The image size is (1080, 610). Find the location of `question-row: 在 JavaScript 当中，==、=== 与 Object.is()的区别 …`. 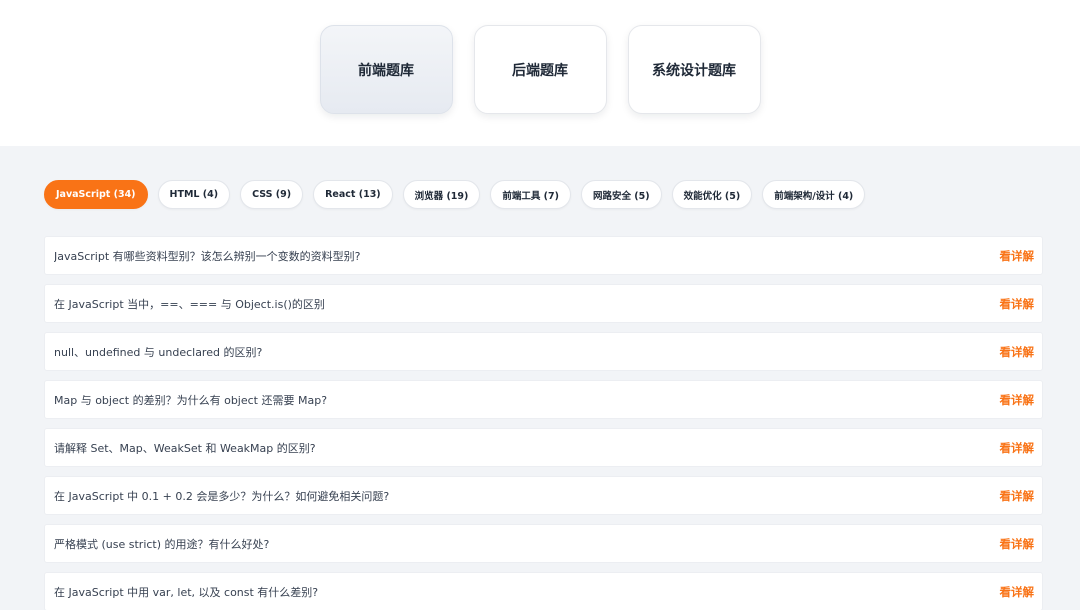

question-row: 在 JavaScript 当中，==、=== 与 Object.is()的区别 … is located at coordinates (543, 303).